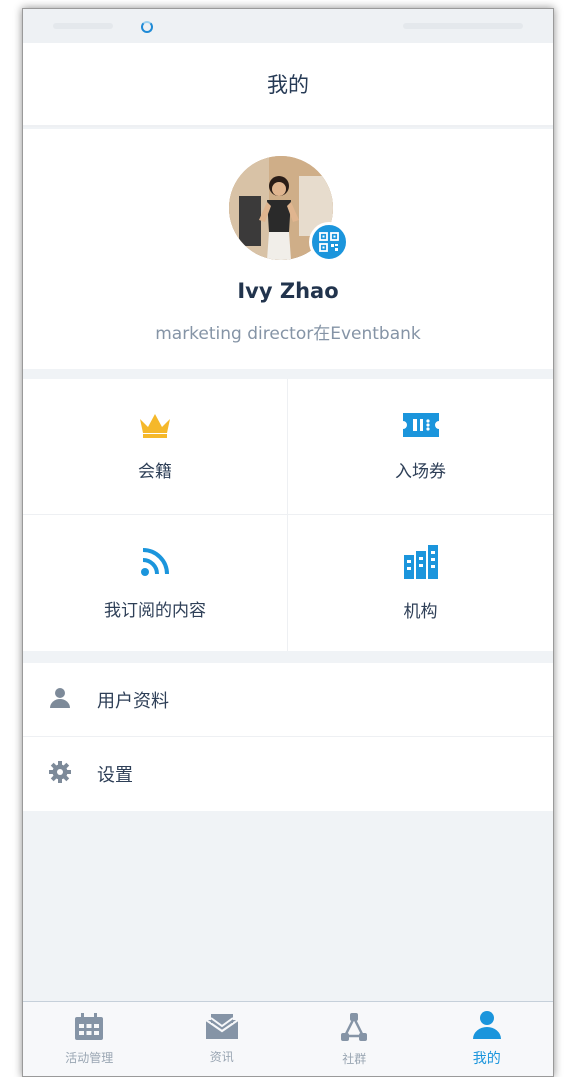 The image size is (565, 1077). Describe the element at coordinates (420, 427) in the screenshot. I see `ticket-icon` at that location.